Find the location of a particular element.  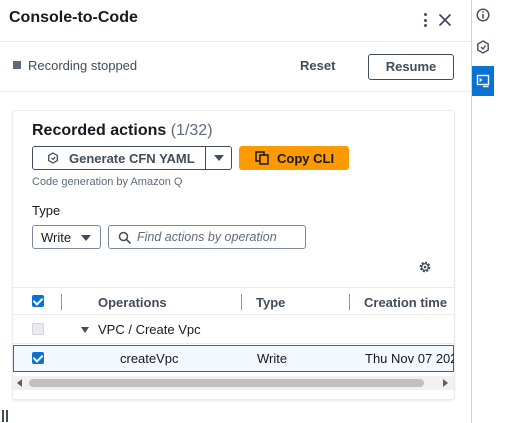

column-header-type: Type is located at coordinates (270, 302).